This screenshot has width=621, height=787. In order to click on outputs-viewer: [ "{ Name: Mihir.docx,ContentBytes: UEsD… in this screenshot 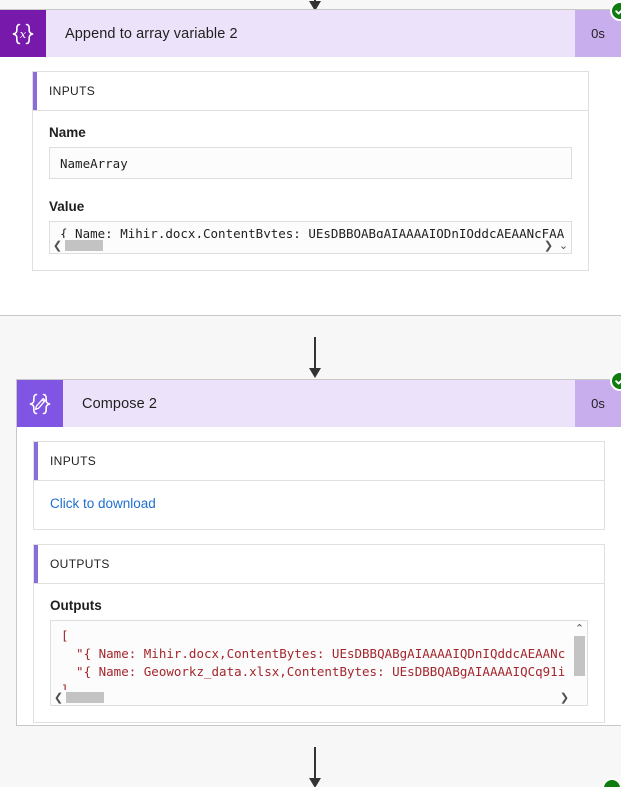, I will do `click(319, 663)`.